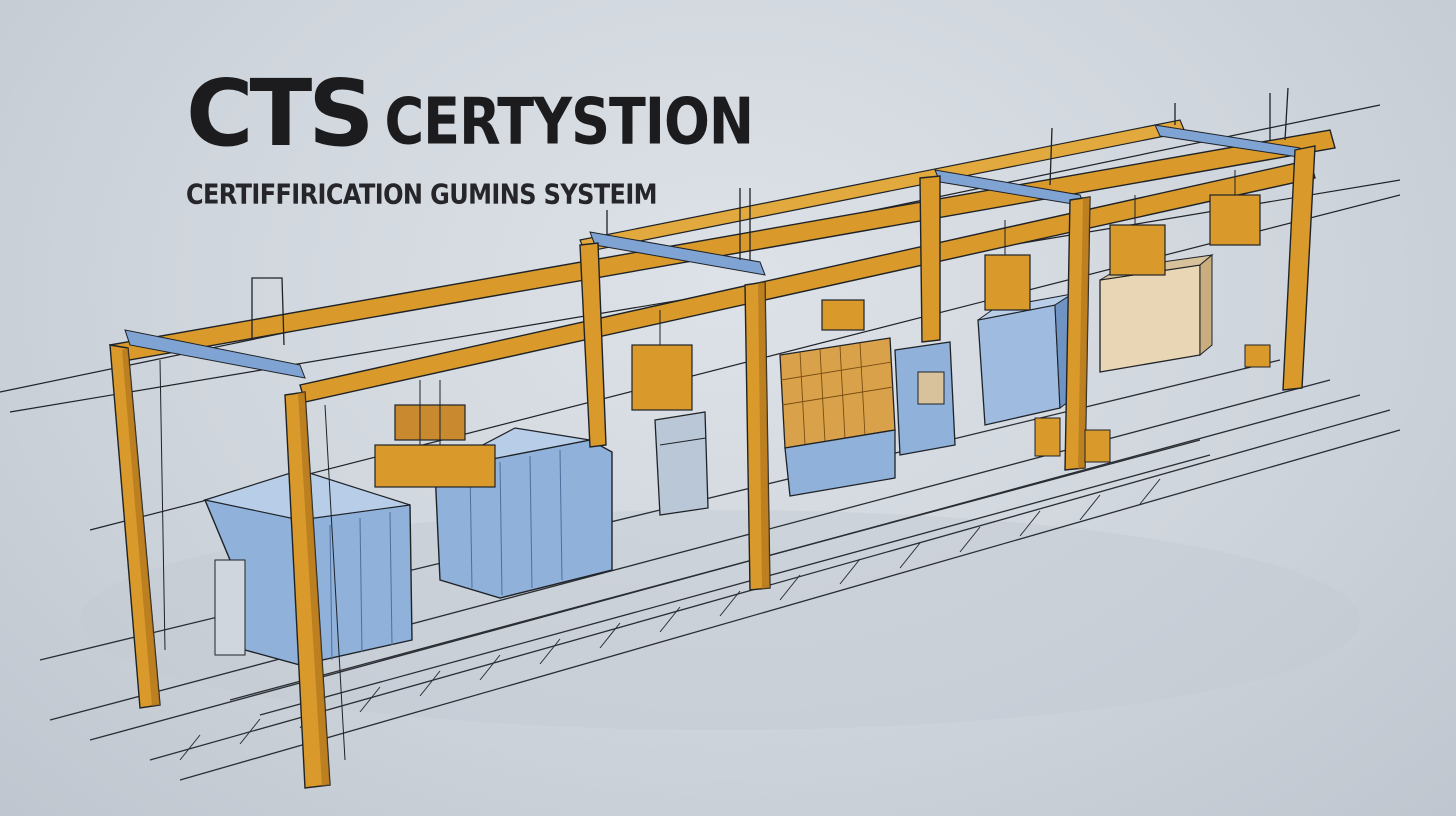 Image resolution: width=1456 pixels, height=816 pixels. What do you see at coordinates (681, 463) in the screenshot?
I see `cabinet-small` at bounding box center [681, 463].